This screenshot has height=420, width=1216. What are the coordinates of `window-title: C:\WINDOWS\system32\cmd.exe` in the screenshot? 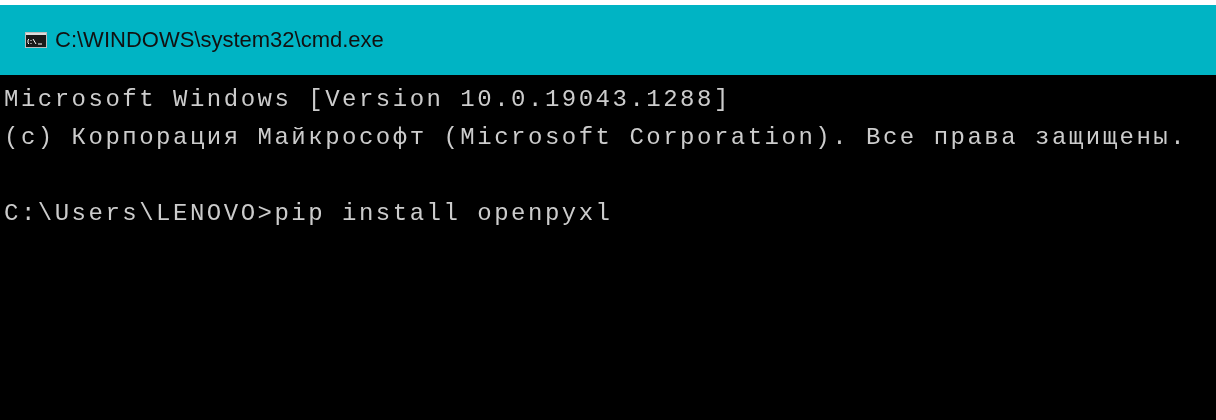 It's located at (219, 40).